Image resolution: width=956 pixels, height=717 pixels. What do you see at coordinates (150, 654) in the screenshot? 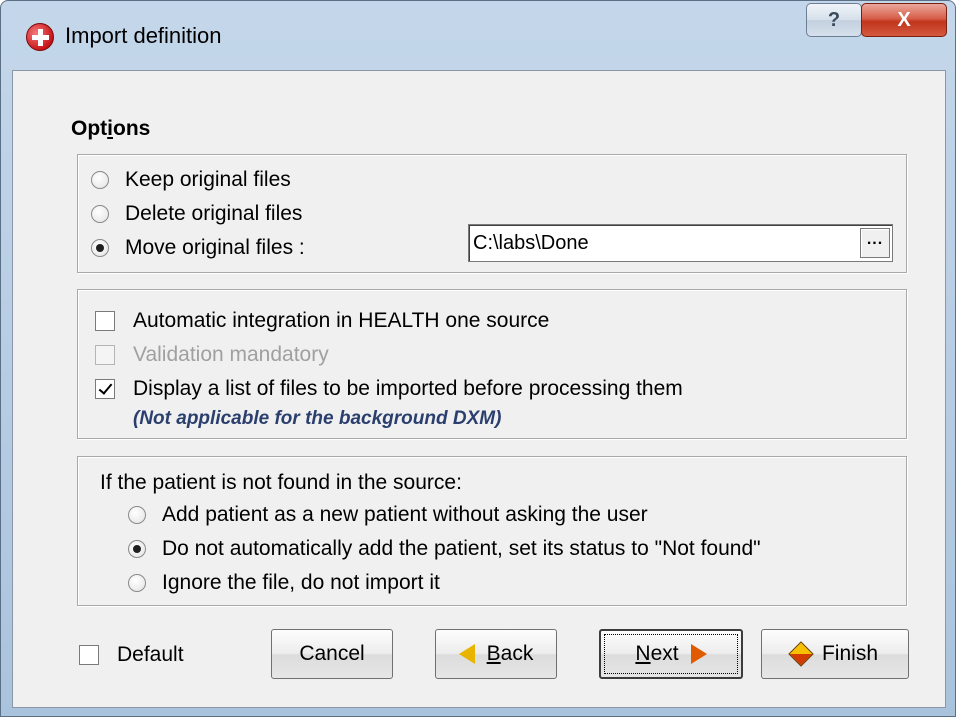
I see `default-label: Default` at bounding box center [150, 654].